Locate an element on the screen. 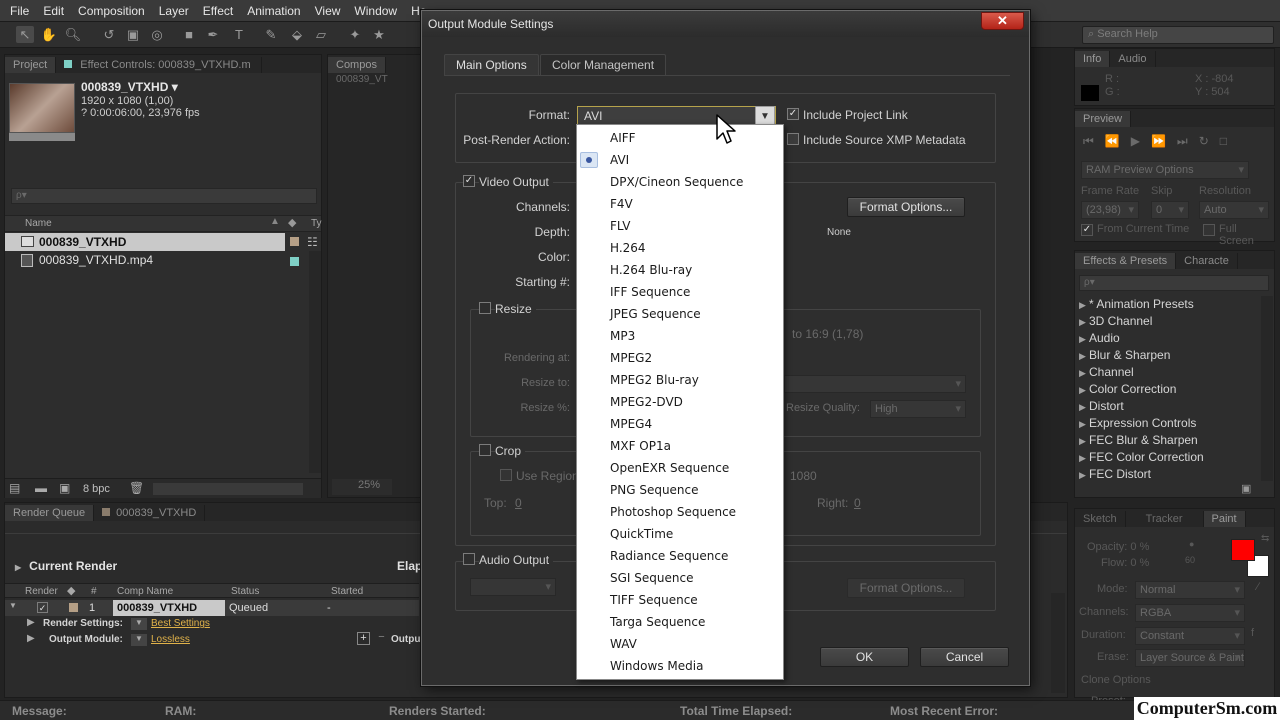  output-module-link: Lossless is located at coordinates (170, 639).